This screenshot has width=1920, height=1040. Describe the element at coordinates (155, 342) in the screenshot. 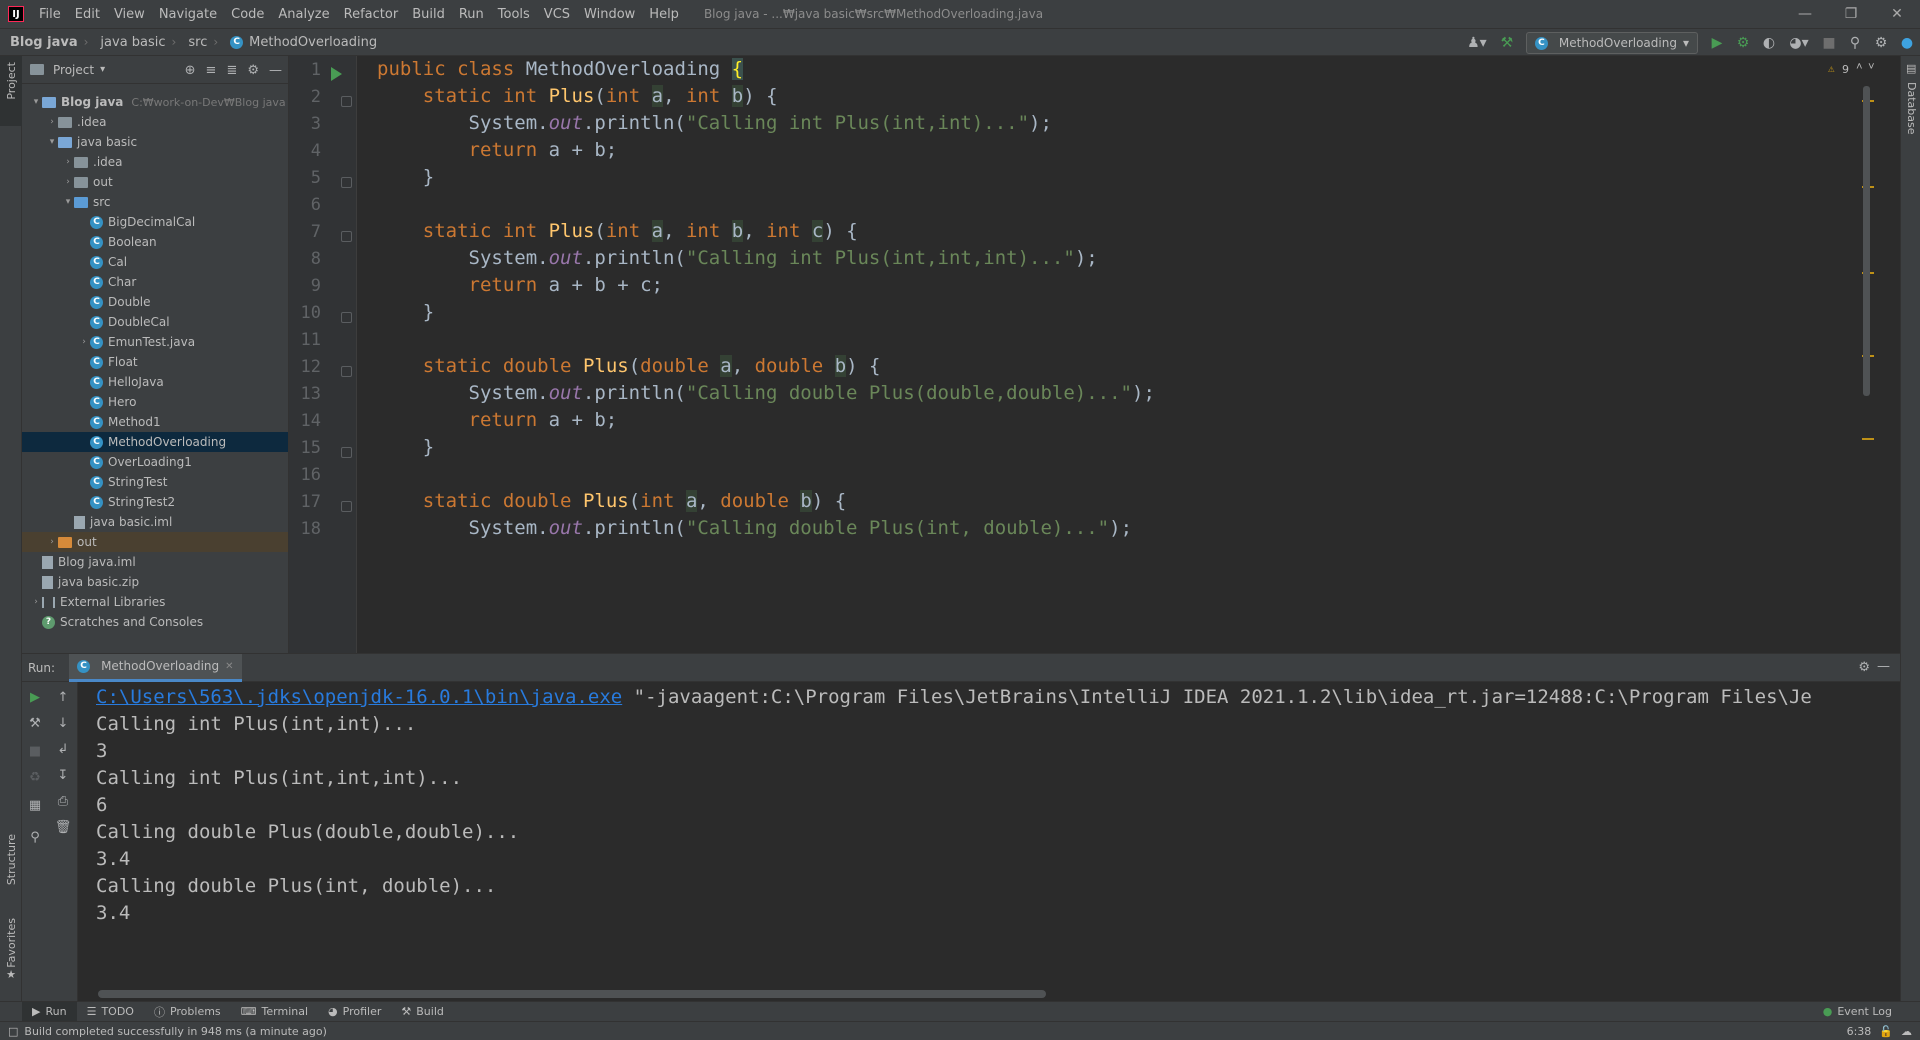

I see `tree-item: › C EmunTest.java` at that location.